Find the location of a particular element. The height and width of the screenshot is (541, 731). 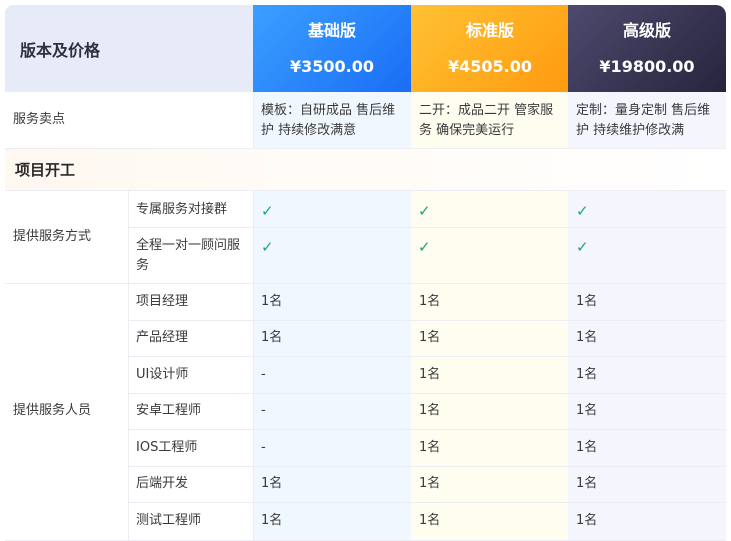

plan-advanced-header: 高级版 ¥19800.00 is located at coordinates (647, 48).